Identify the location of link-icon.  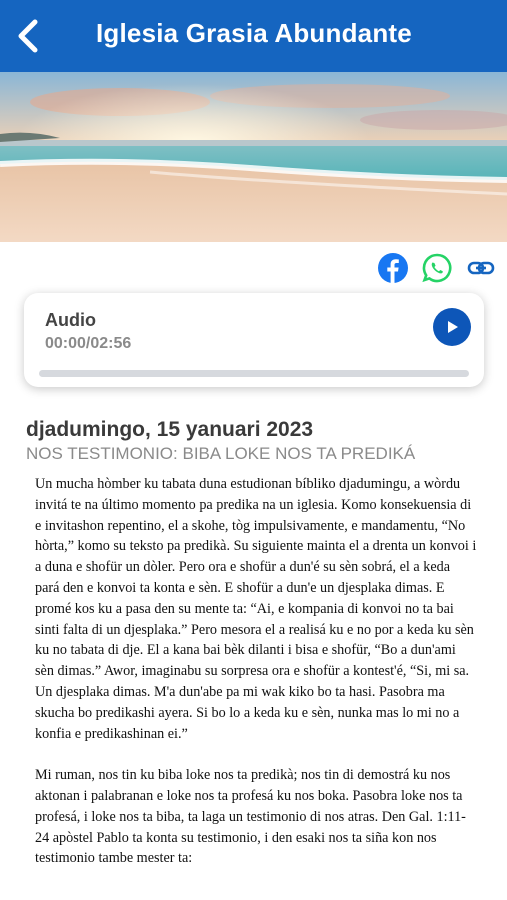
(481, 268).